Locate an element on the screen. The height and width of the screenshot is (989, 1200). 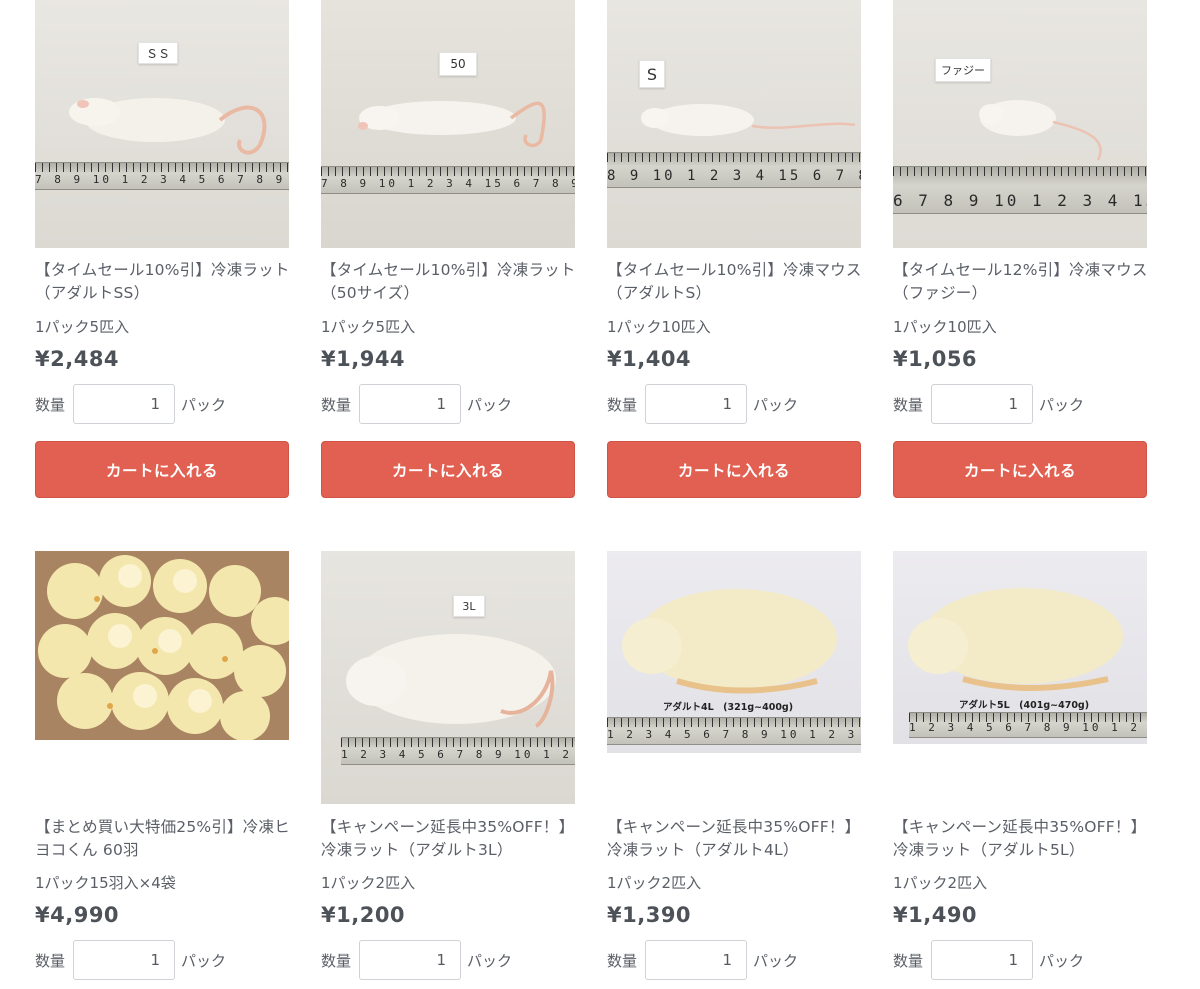
product-price: ¥2,484 is located at coordinates (77, 359).